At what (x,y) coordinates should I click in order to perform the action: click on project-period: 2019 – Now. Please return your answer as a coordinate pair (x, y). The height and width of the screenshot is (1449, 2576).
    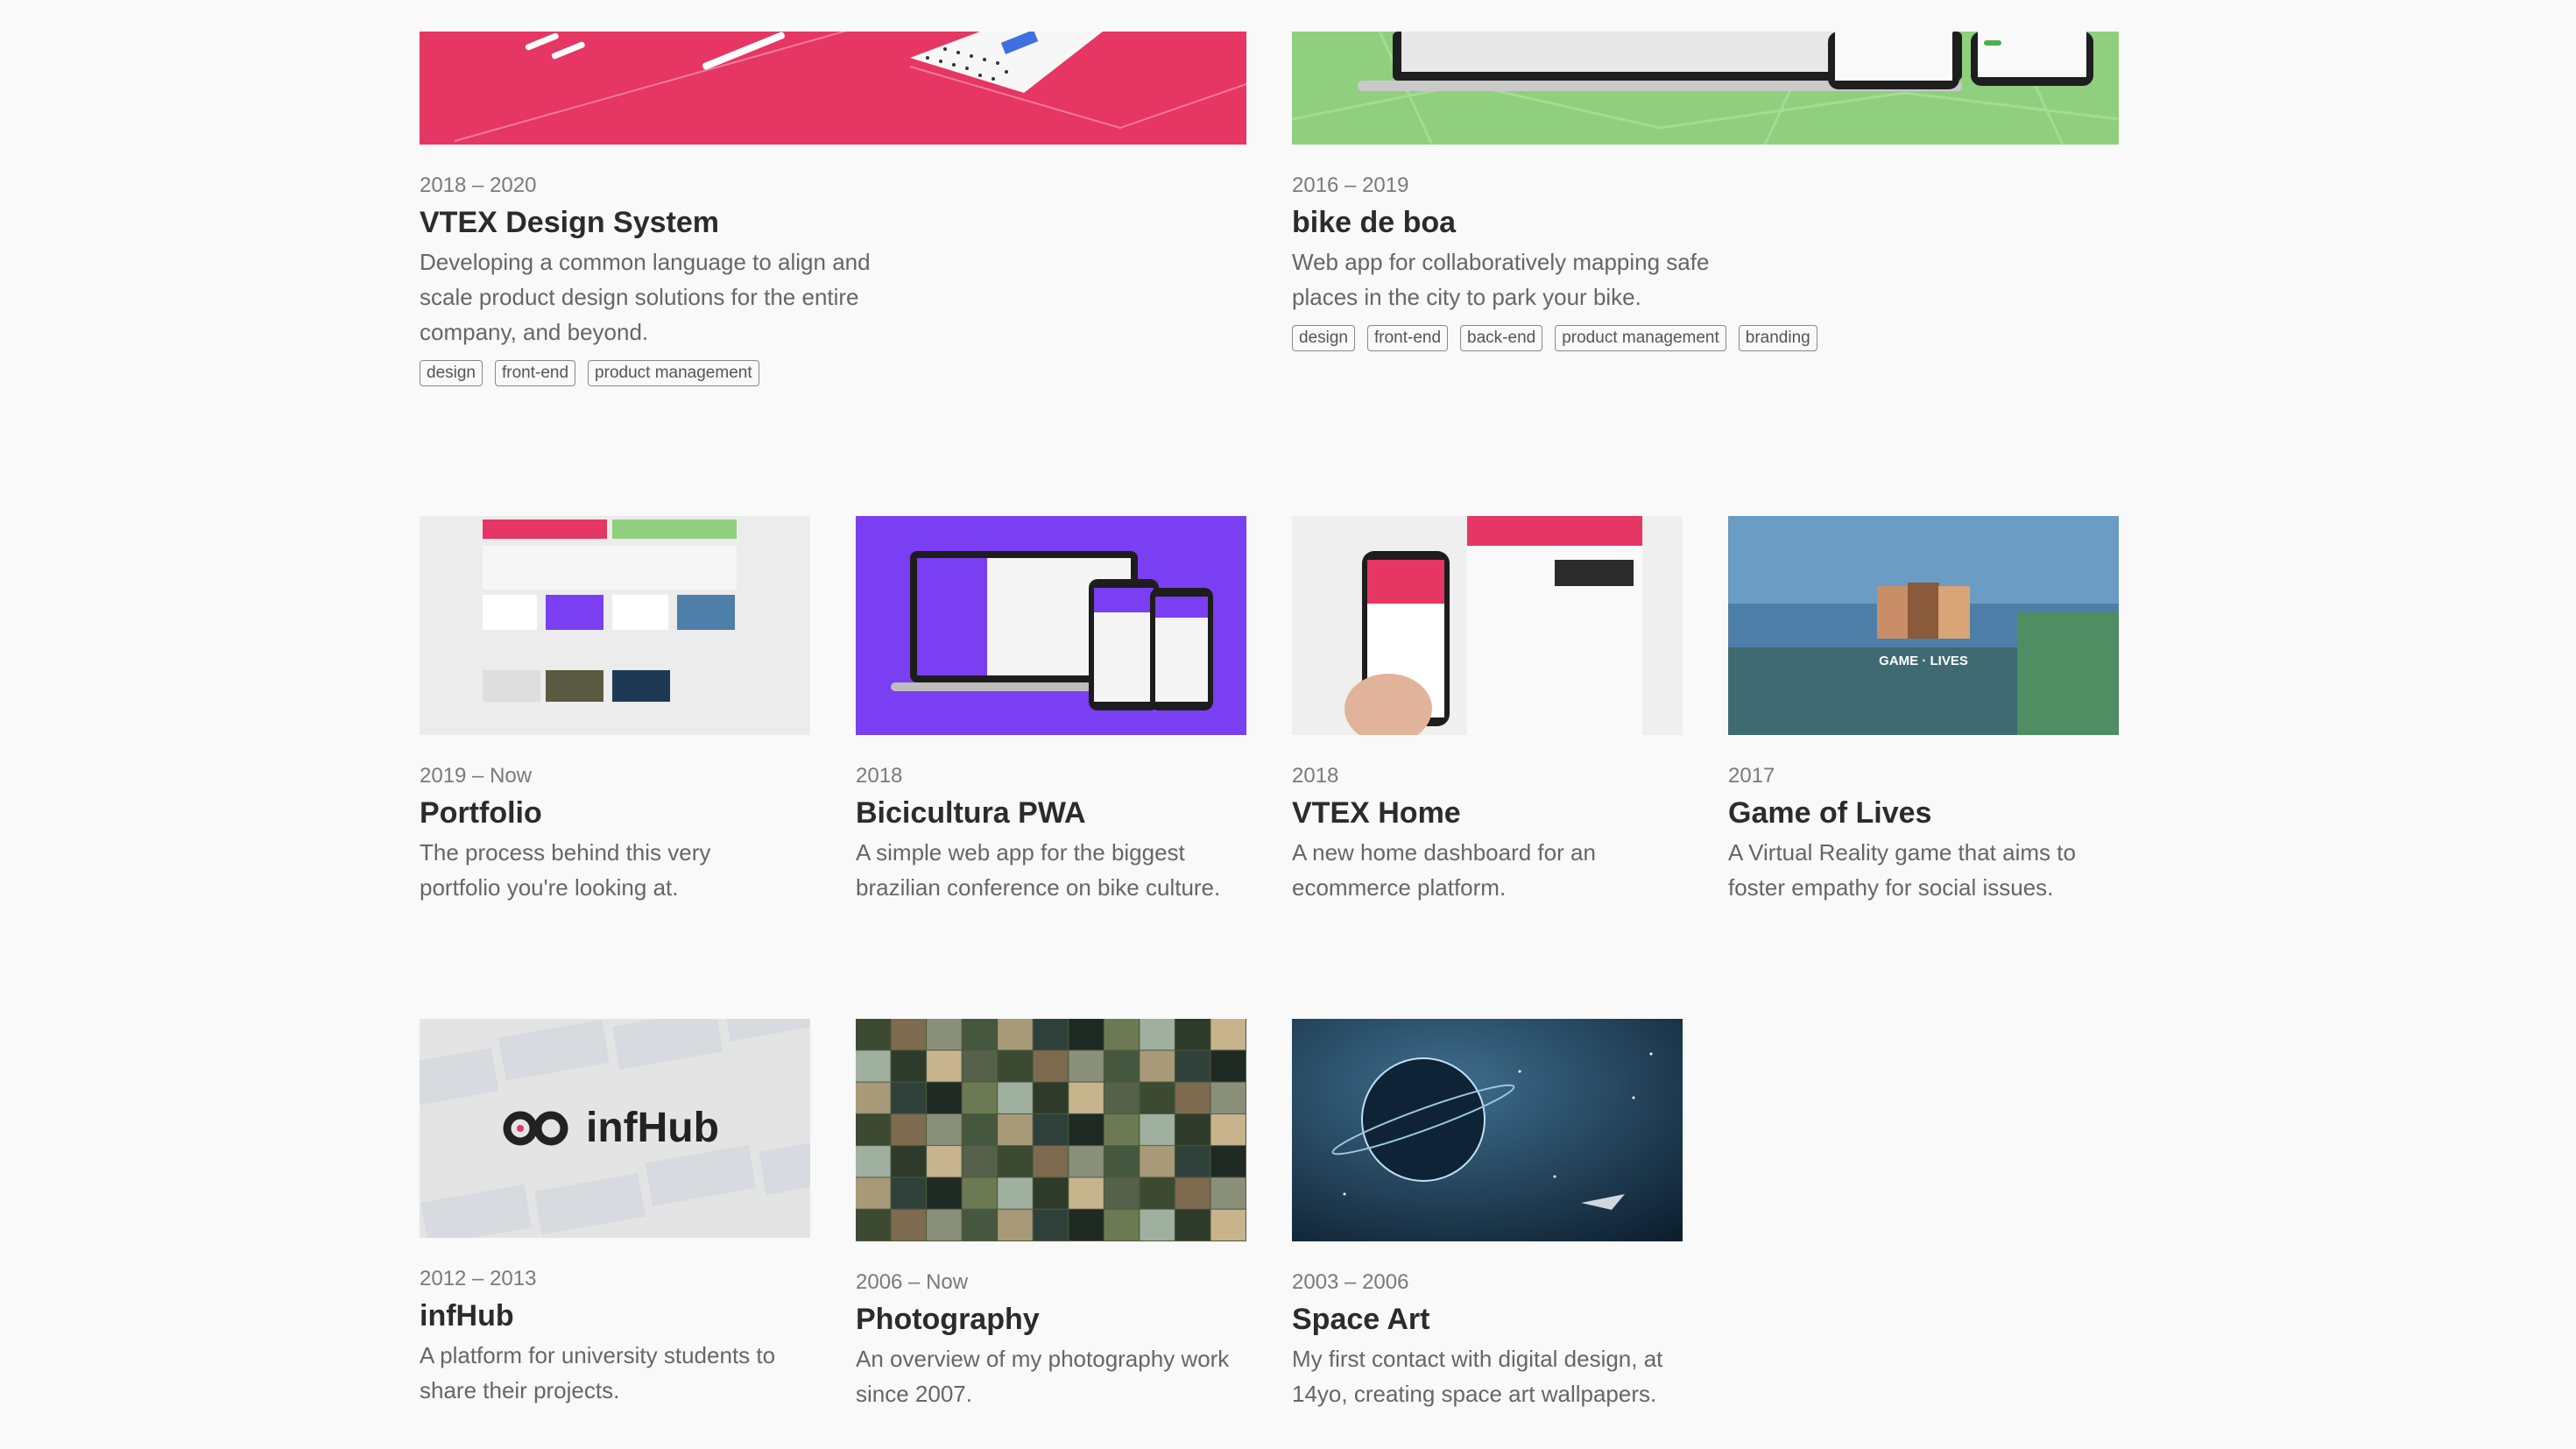
    Looking at the image, I should click on (476, 776).